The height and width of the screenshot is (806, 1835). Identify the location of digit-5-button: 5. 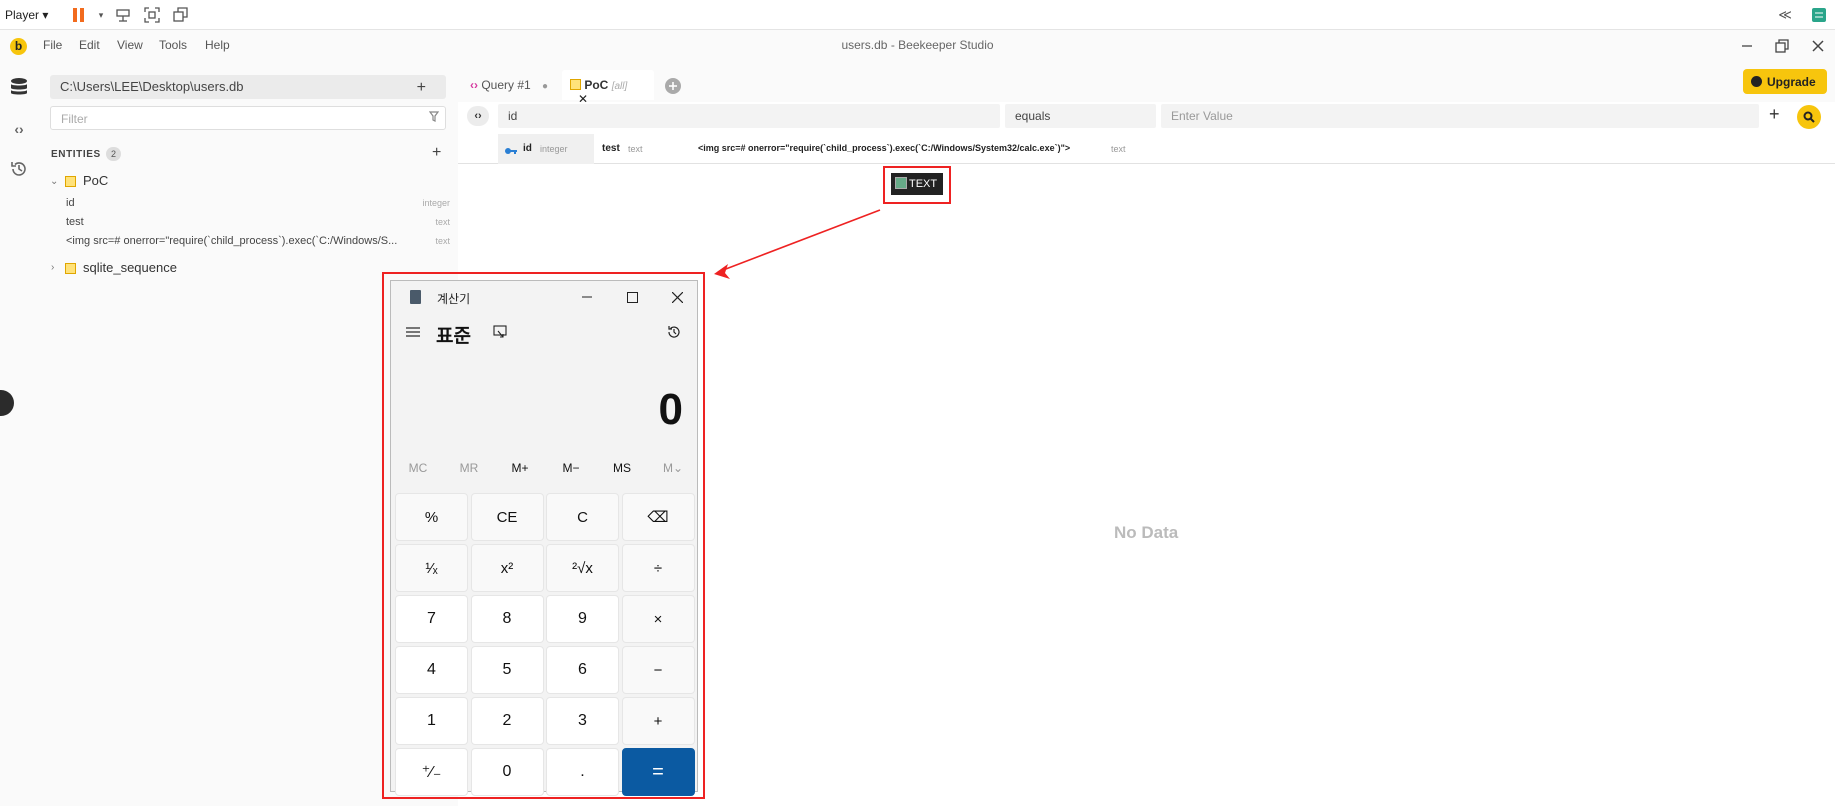
(507, 670).